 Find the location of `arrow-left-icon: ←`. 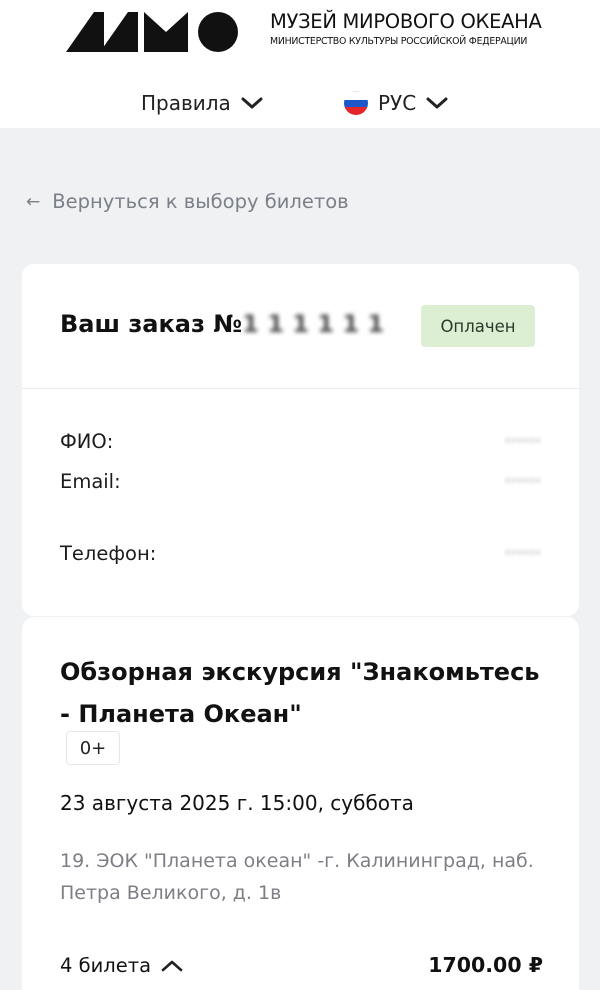

arrow-left-icon: ← is located at coordinates (33, 201).